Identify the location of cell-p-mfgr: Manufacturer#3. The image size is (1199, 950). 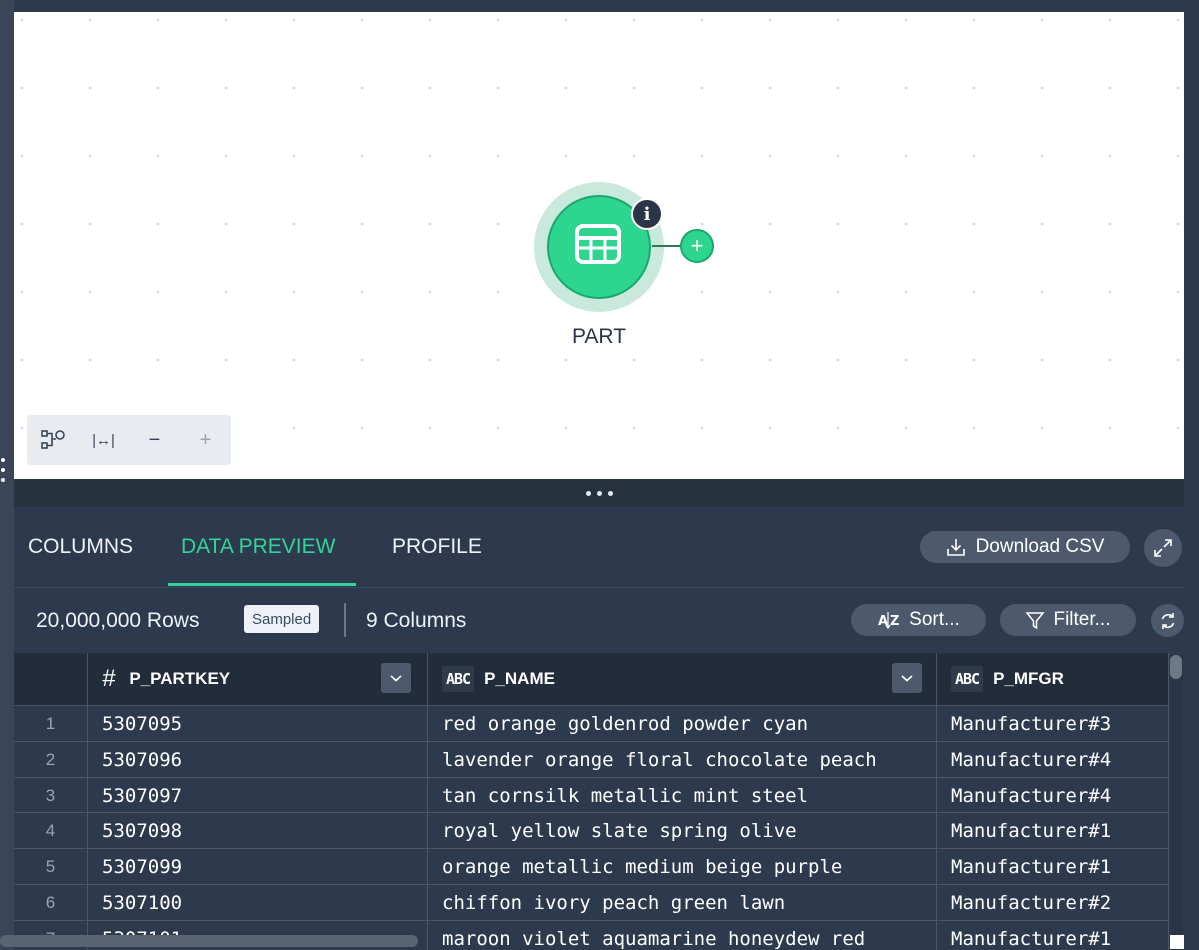
(1031, 724).